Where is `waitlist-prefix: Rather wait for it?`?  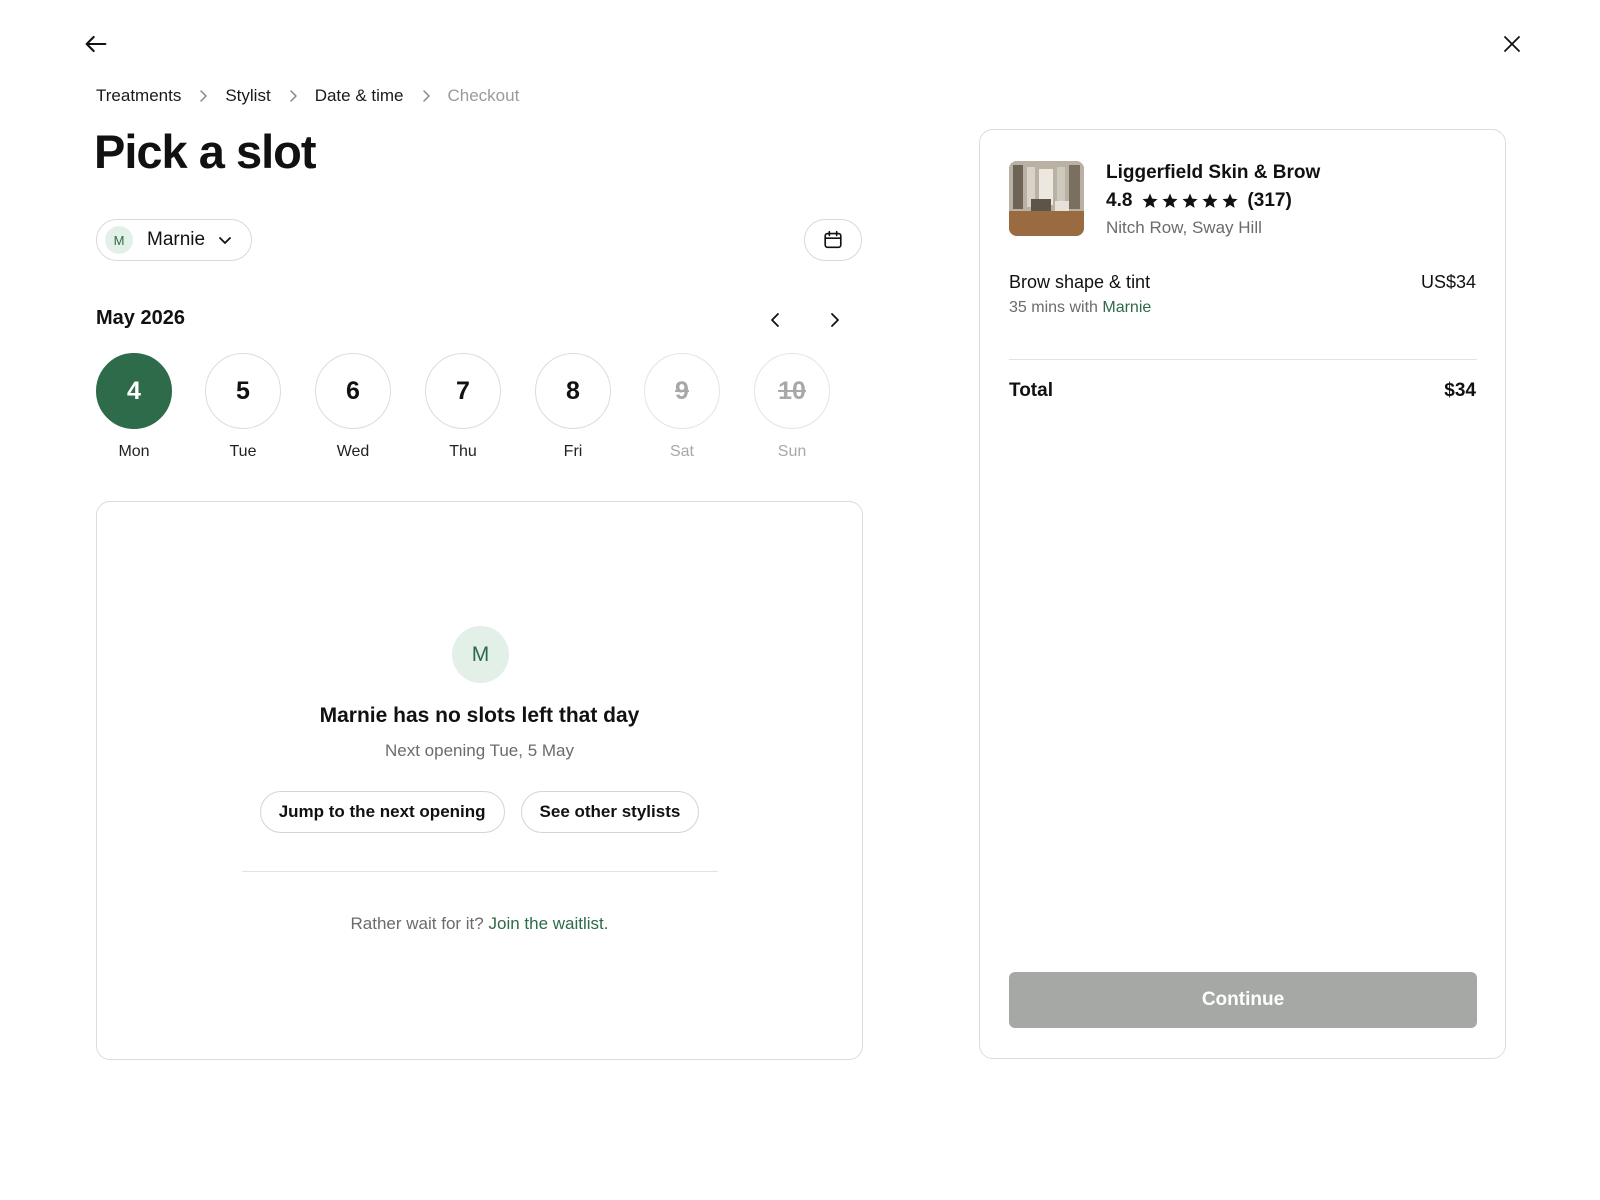 waitlist-prefix: Rather wait for it? is located at coordinates (417, 923).